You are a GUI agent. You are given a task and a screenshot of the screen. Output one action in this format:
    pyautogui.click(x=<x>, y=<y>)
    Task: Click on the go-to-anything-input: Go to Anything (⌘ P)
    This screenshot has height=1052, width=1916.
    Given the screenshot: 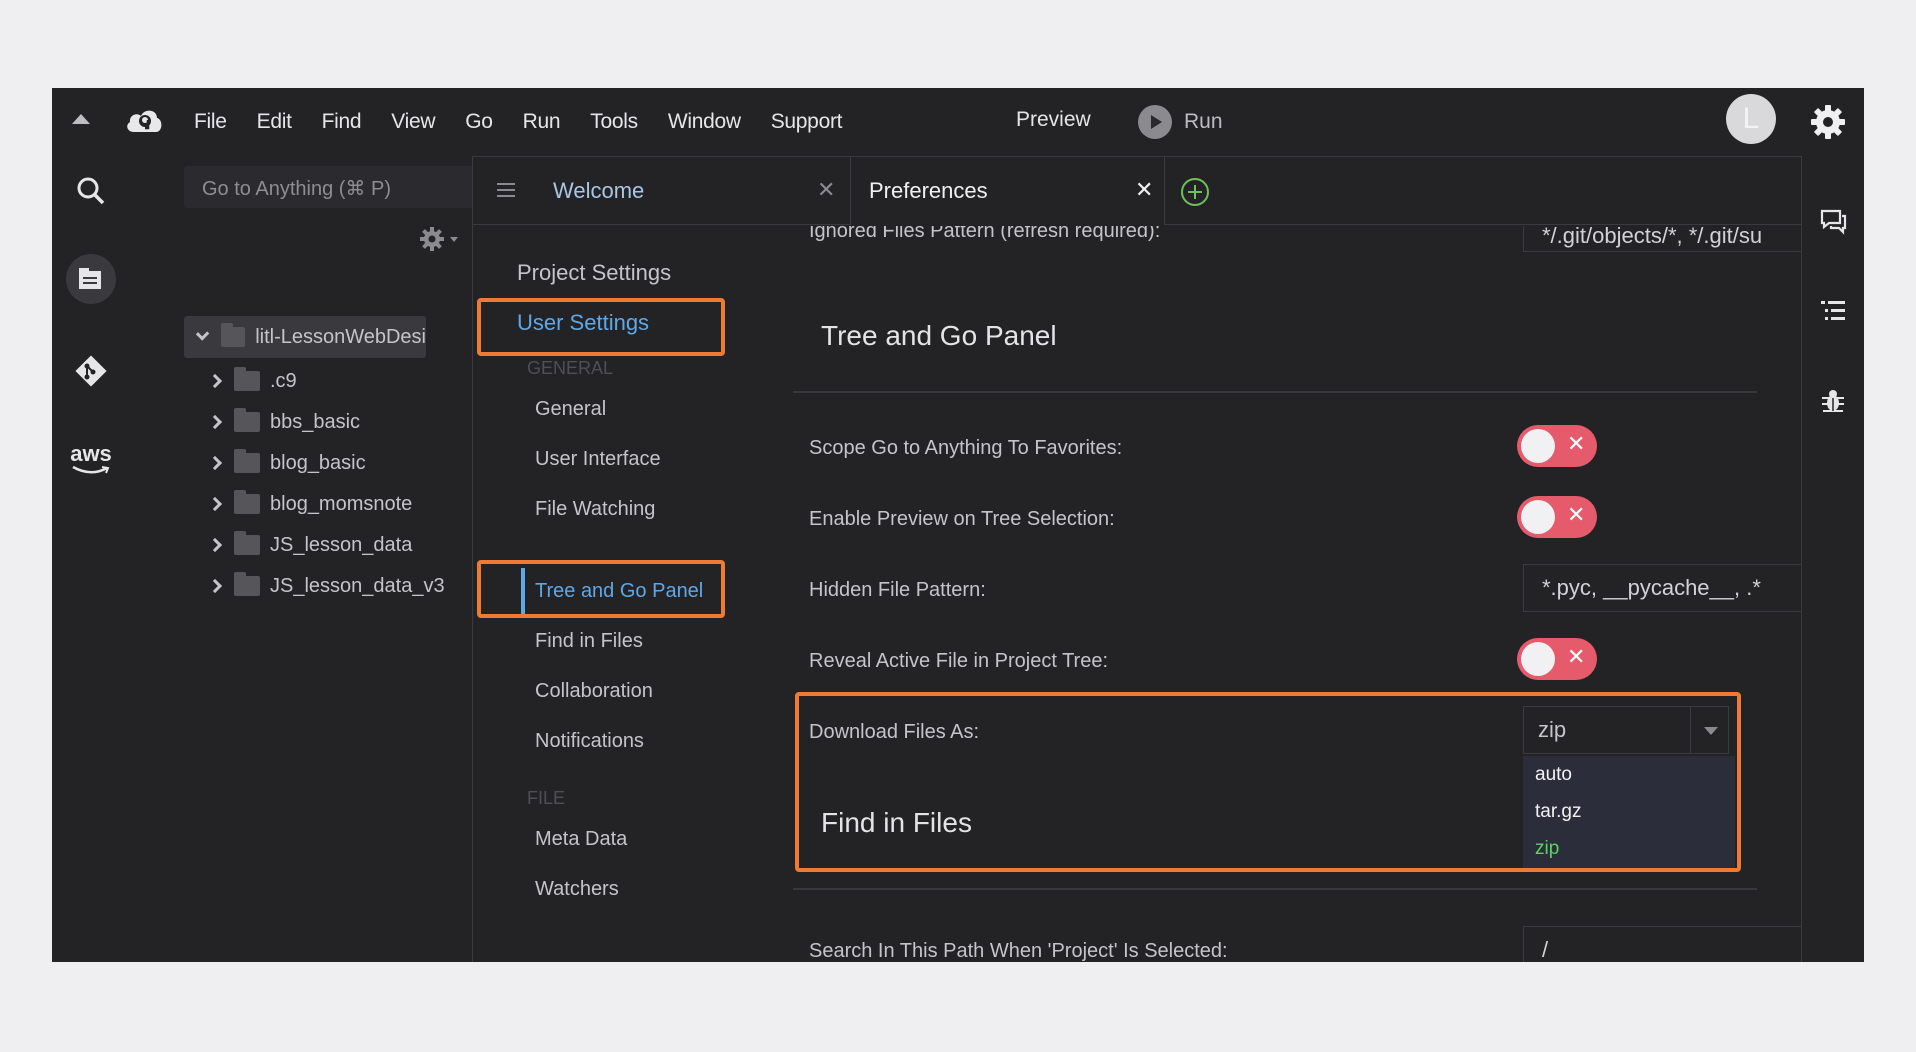 What is the action you would take?
    pyautogui.click(x=345, y=187)
    